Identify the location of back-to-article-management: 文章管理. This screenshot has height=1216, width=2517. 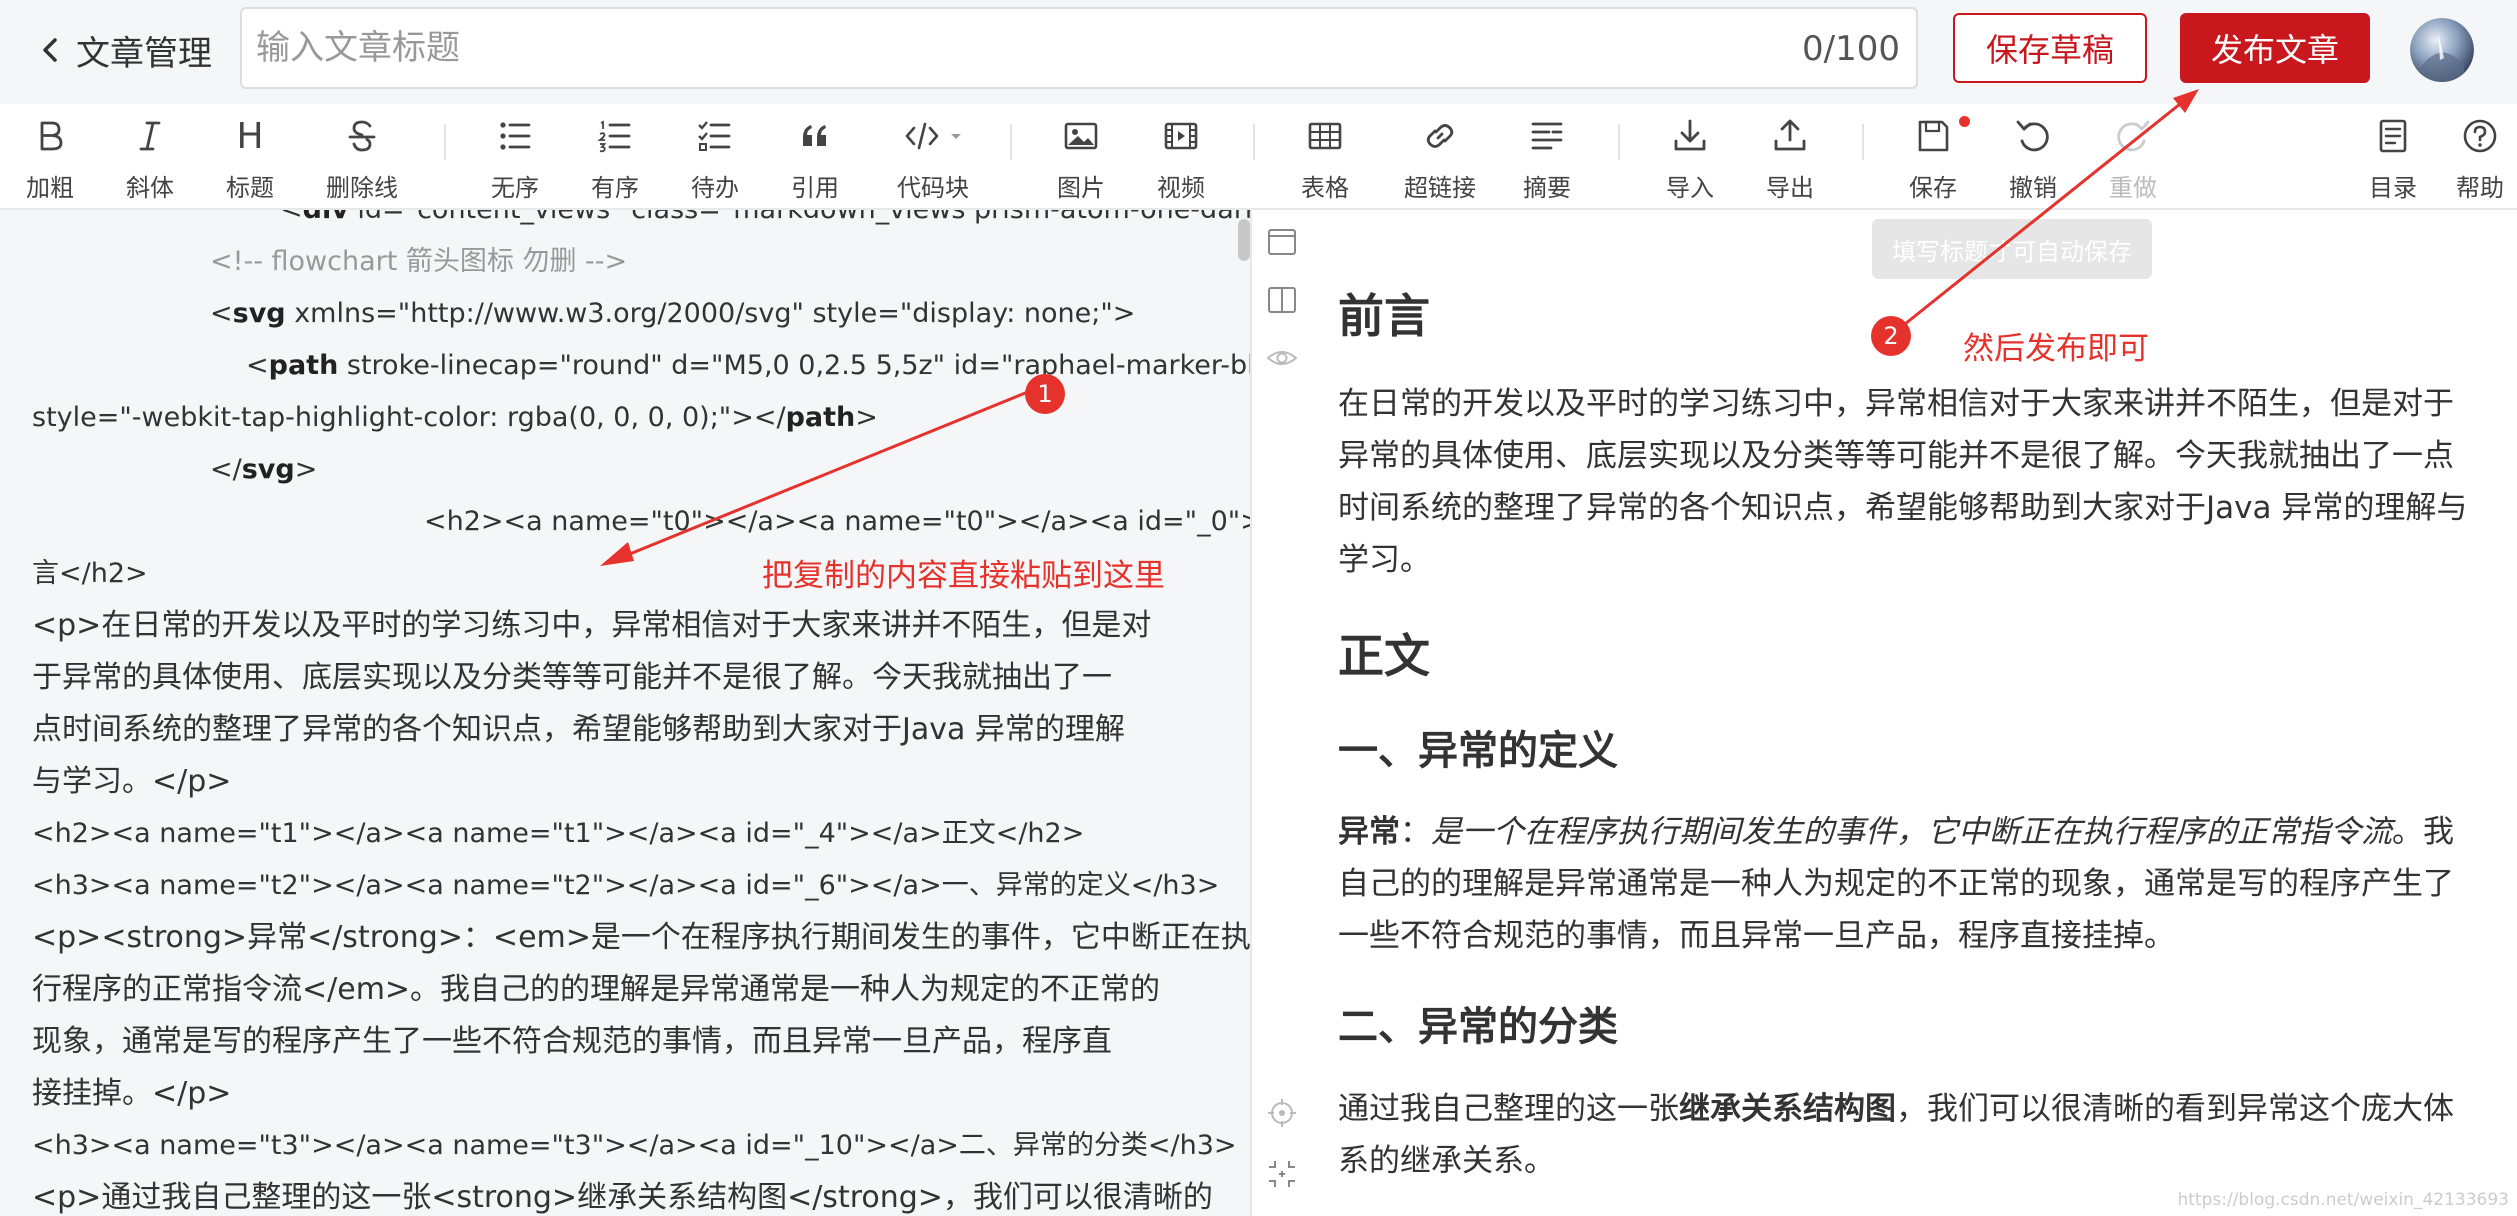
(124, 50).